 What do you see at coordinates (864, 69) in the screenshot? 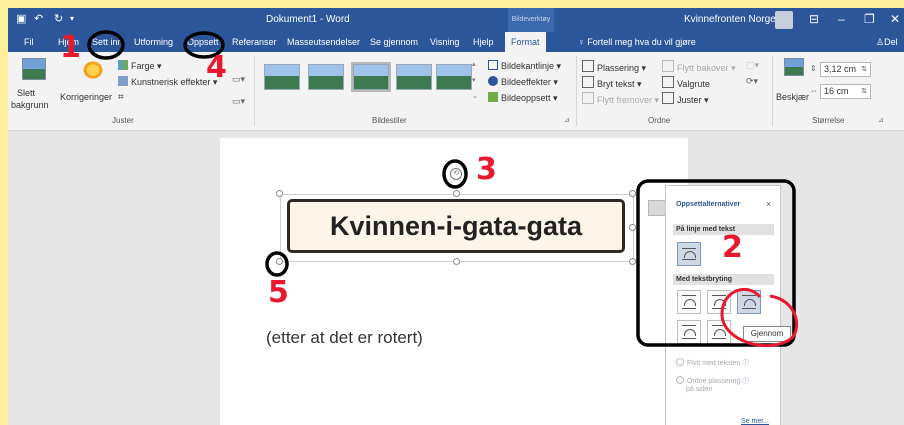
I see `height-spinner-icon: ⇅` at bounding box center [864, 69].